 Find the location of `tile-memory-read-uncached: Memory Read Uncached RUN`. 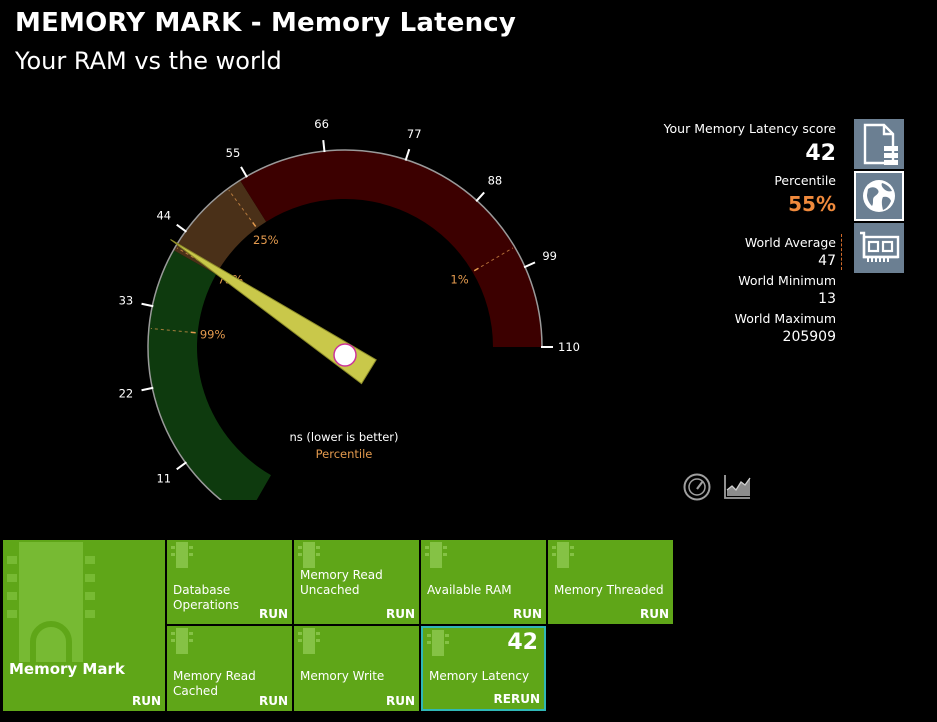

tile-memory-read-uncached: Memory Read Uncached RUN is located at coordinates (356, 582).